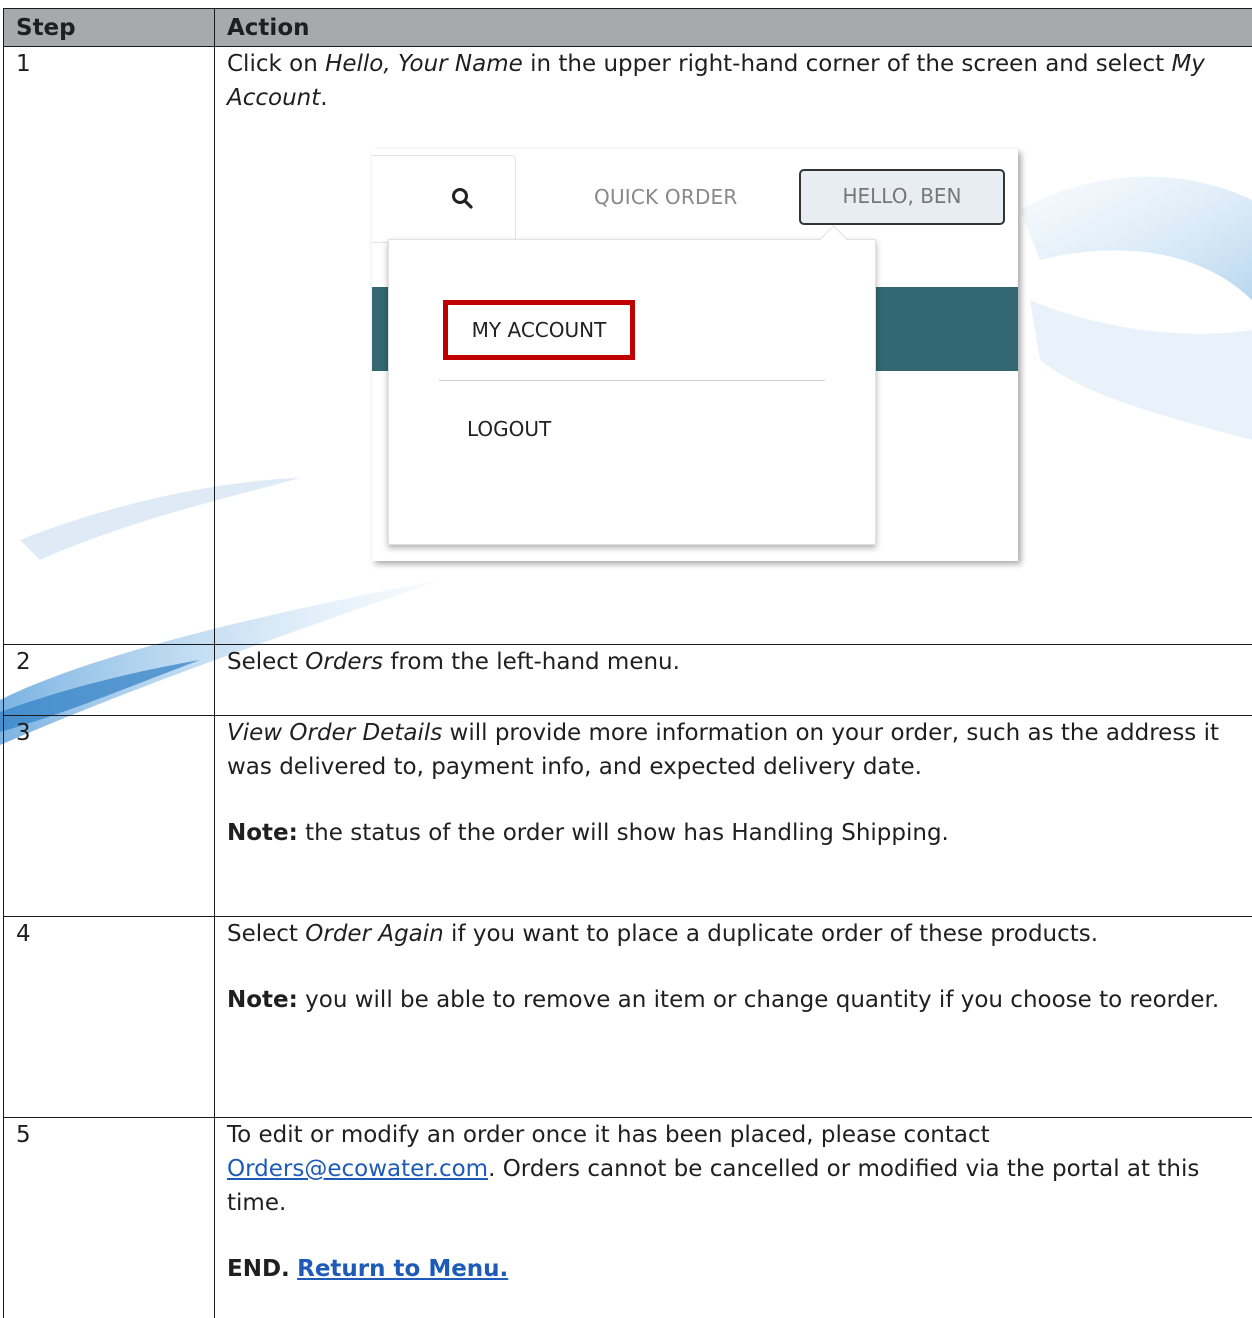 The height and width of the screenshot is (1318, 1252). Describe the element at coordinates (666, 197) in the screenshot. I see `quick-order-link: QUICK ORDER` at that location.